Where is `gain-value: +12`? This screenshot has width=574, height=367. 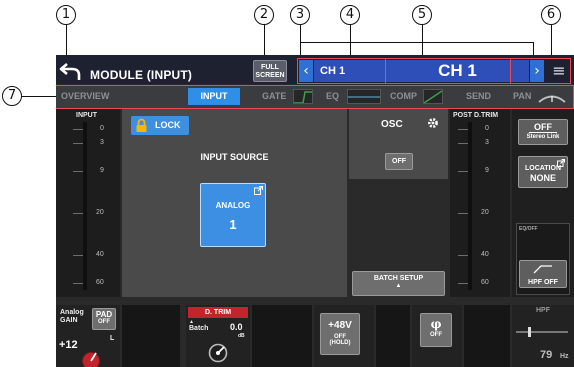
gain-value: +12 is located at coordinates (68, 345).